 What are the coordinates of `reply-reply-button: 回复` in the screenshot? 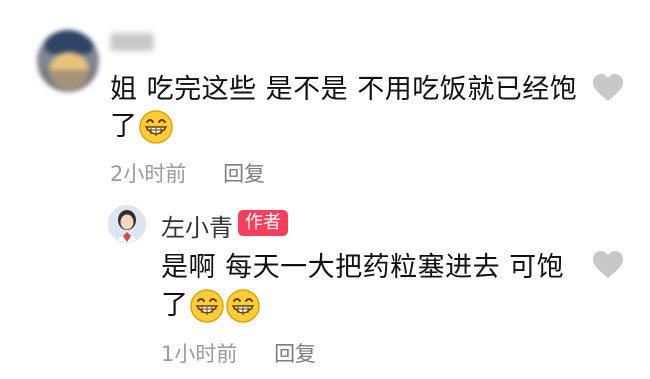 It's located at (295, 354).